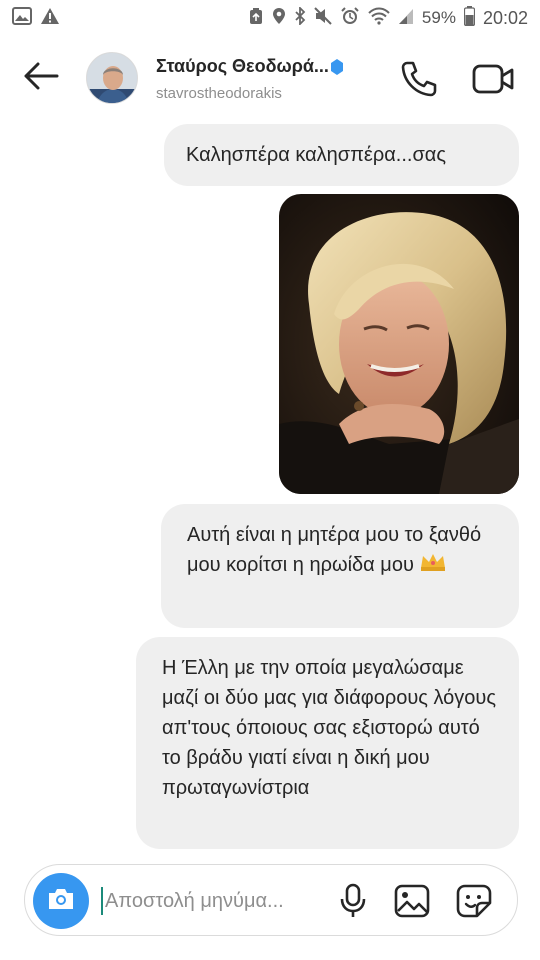 The image size is (540, 960). I want to click on portrait-photo-image, so click(399, 344).